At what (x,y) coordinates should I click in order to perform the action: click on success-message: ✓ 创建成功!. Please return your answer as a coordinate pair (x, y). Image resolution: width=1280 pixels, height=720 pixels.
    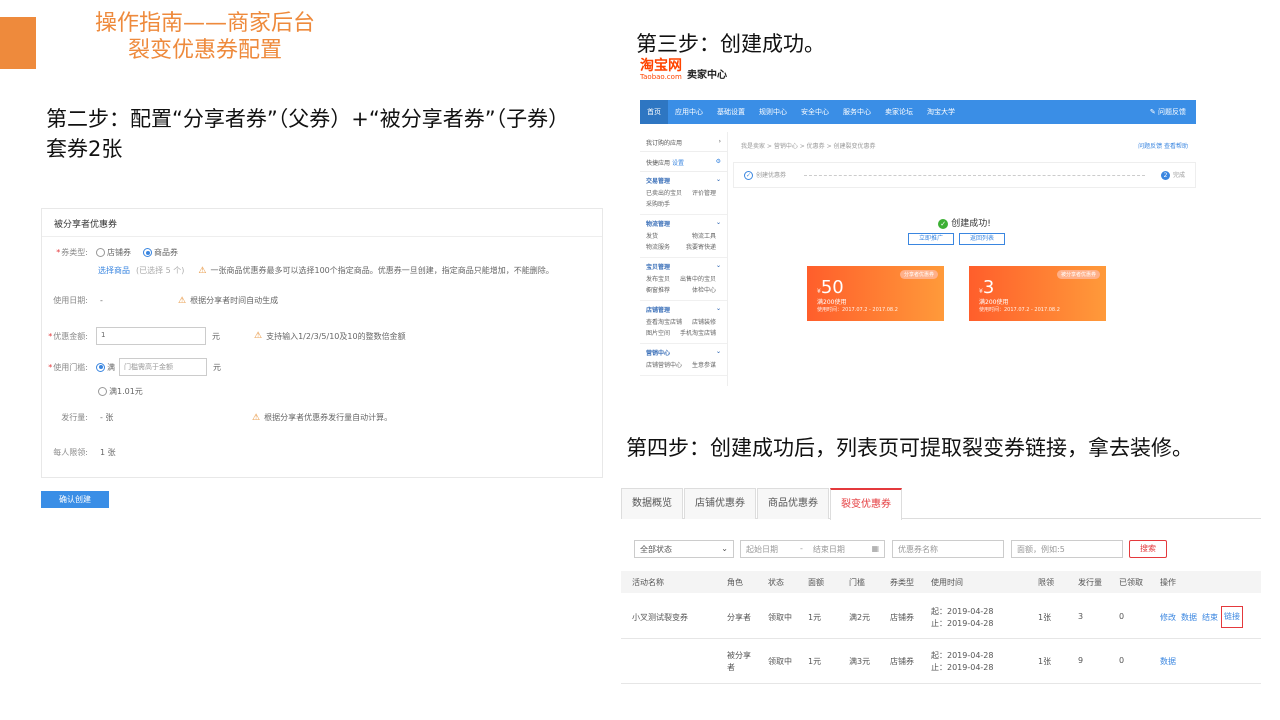
    Looking at the image, I should click on (964, 222).